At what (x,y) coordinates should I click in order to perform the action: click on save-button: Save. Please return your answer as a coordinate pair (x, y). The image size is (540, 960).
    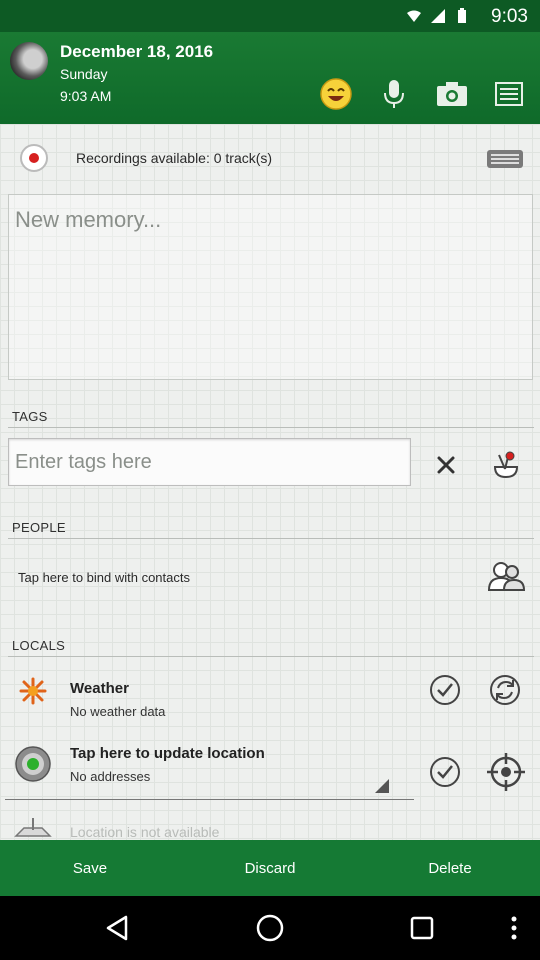
    Looking at the image, I should click on (90, 868).